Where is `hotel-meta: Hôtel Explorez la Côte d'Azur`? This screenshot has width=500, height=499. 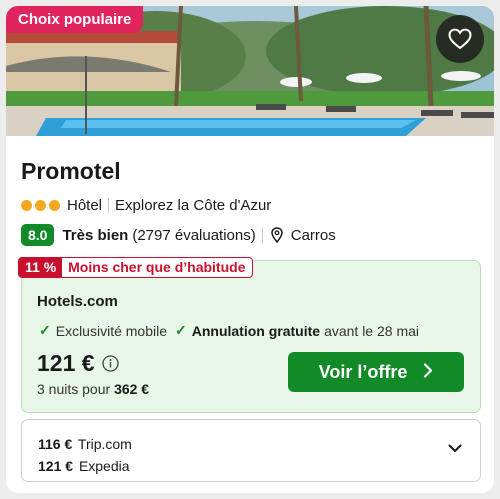 hotel-meta: Hôtel Explorez la Côte d'Azur is located at coordinates (146, 205).